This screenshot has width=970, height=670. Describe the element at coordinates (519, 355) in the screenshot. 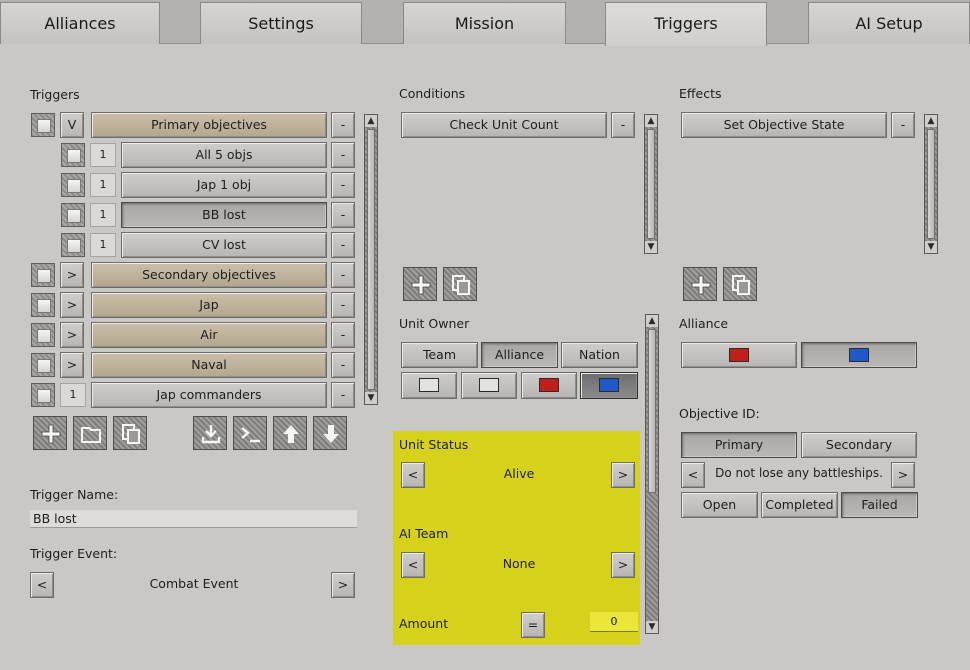

I see `unit-owner-alliance-button: Alliance` at that location.